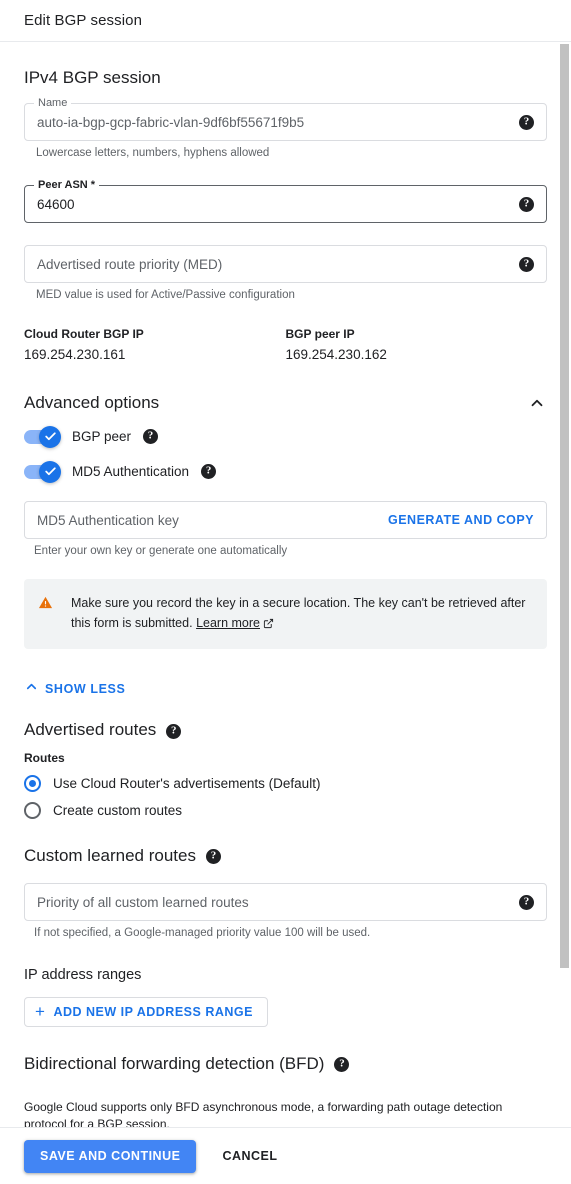 The width and height of the screenshot is (571, 1184). What do you see at coordinates (285, 436) in the screenshot?
I see `bgp-peer-toggle-row: BGP peer ?` at bounding box center [285, 436].